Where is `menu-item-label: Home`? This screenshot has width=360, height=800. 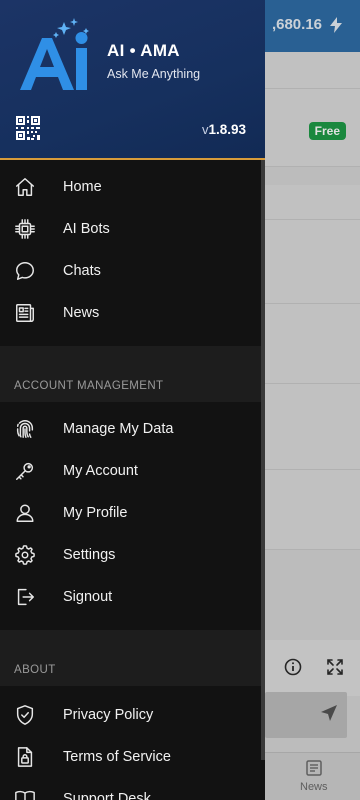
menu-item-label: Home is located at coordinates (82, 187).